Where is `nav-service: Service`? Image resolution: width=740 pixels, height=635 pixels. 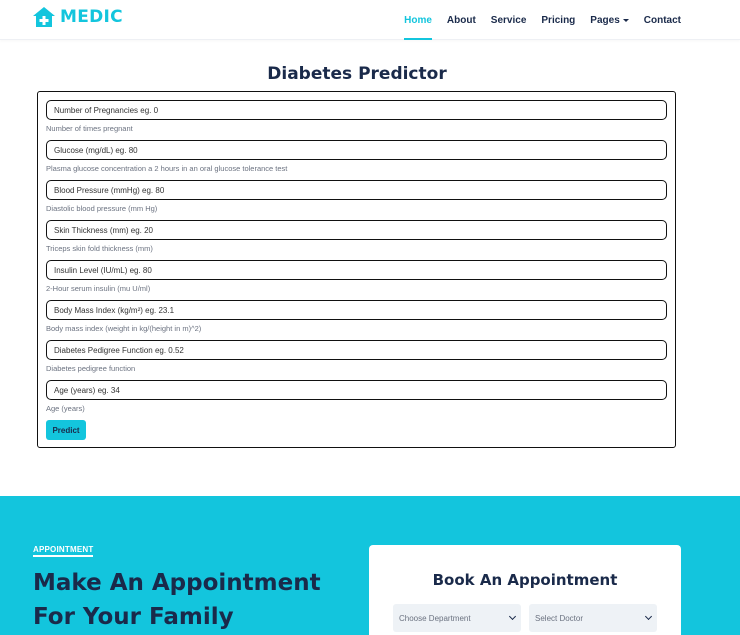 nav-service: Service is located at coordinates (509, 20).